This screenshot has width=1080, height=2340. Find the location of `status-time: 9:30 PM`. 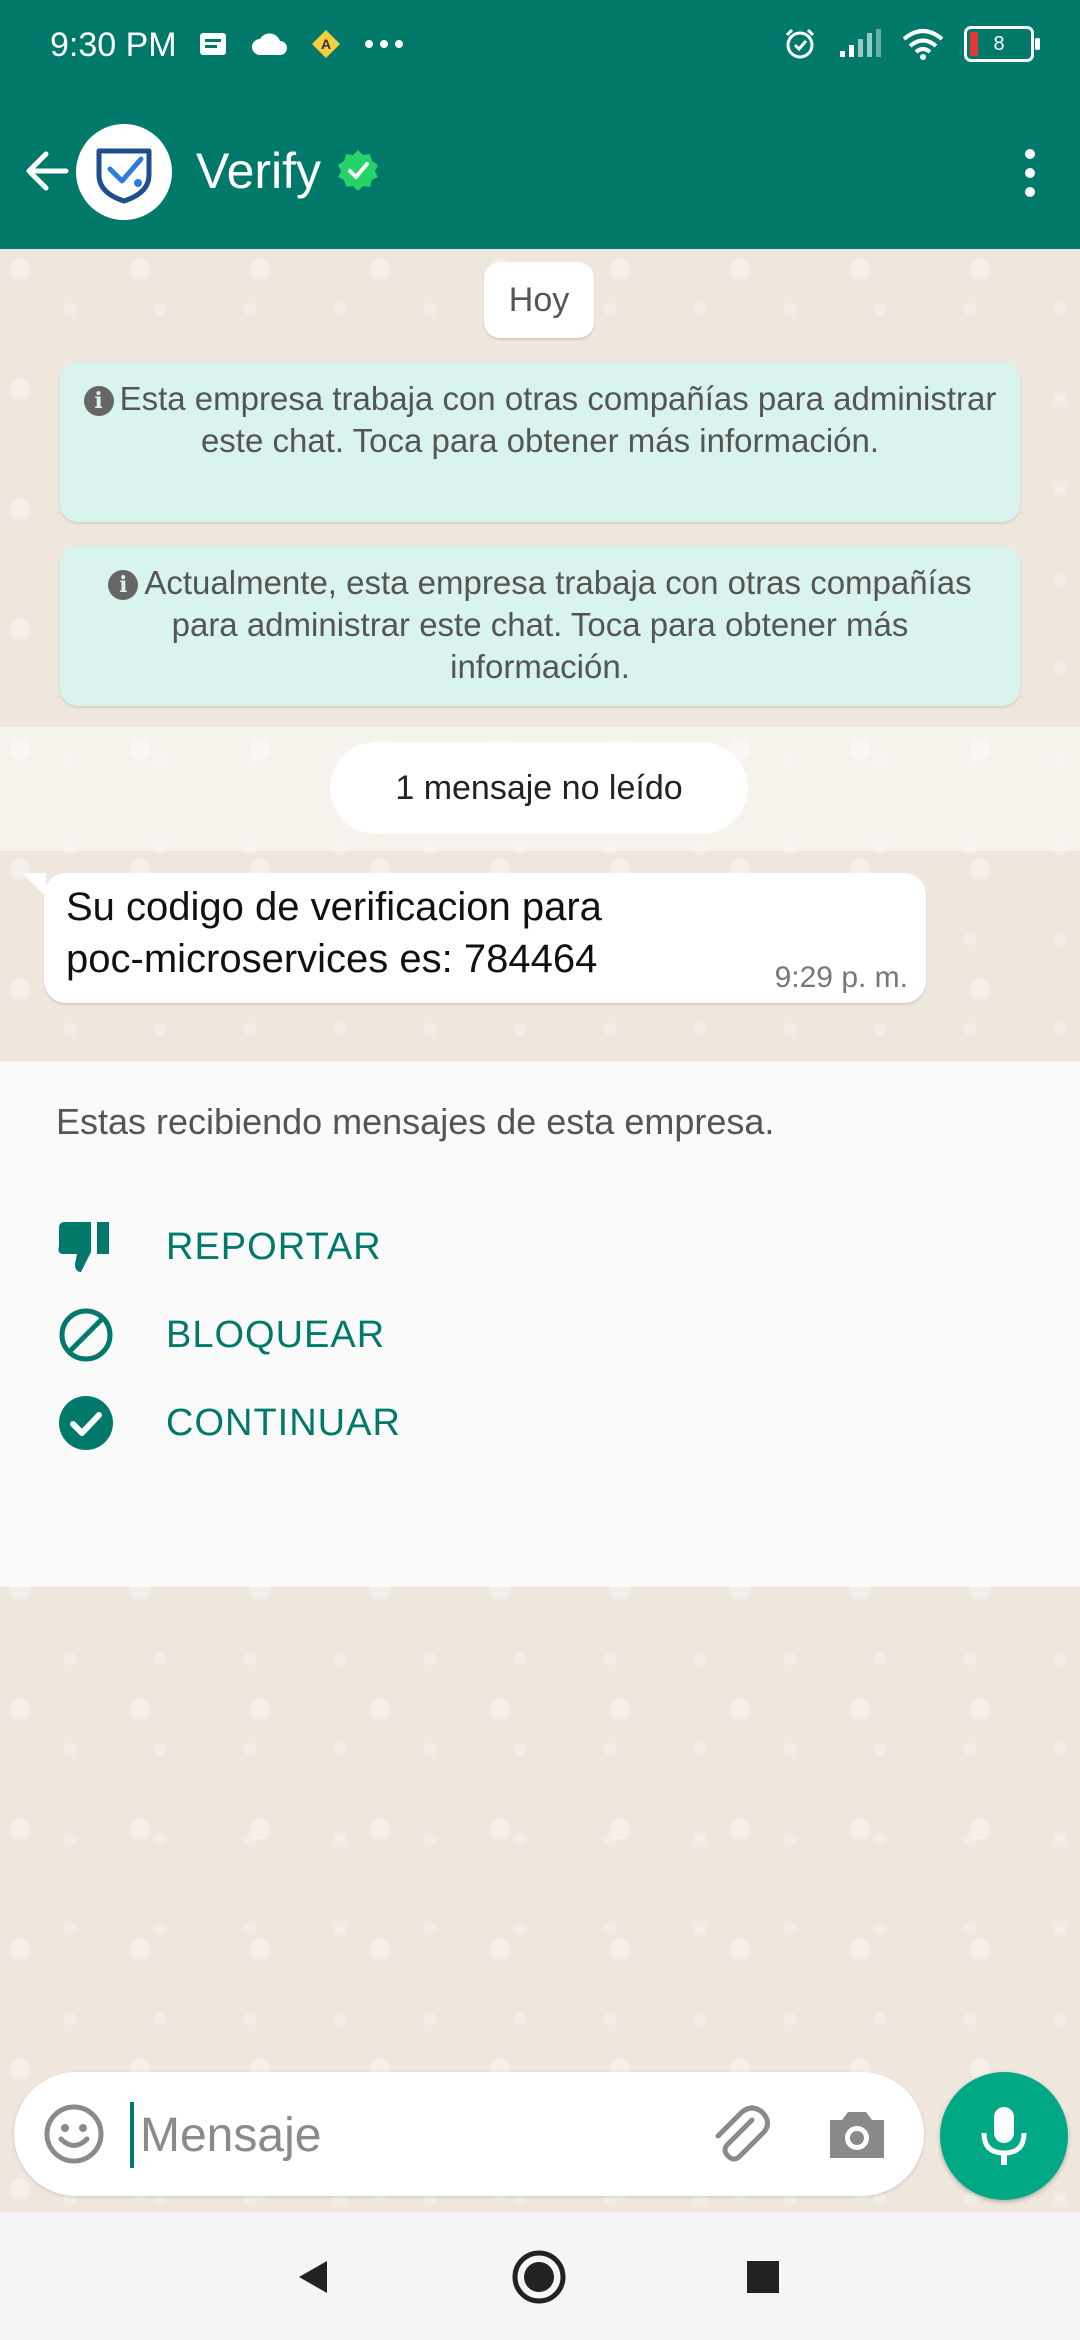

status-time: 9:30 PM is located at coordinates (113, 45).